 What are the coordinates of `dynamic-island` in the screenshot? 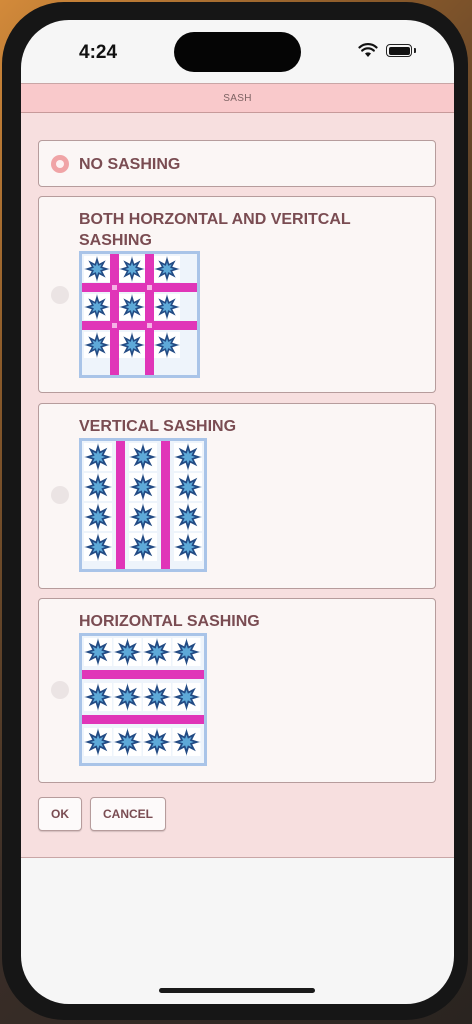 It's located at (237, 52).